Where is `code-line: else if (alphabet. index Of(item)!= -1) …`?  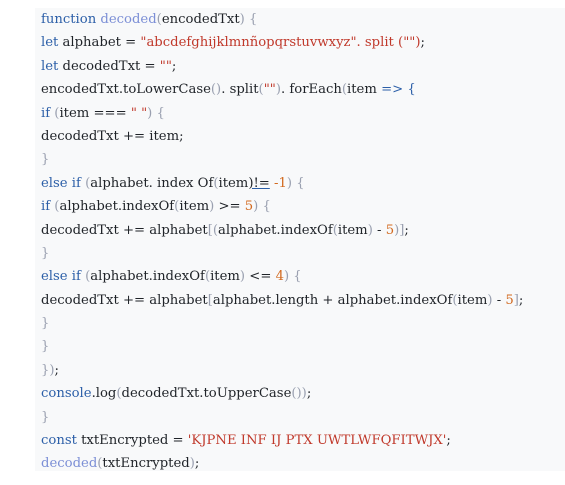 code-line: else if (alphabet. index Of(item)!= -1) … is located at coordinates (282, 183).